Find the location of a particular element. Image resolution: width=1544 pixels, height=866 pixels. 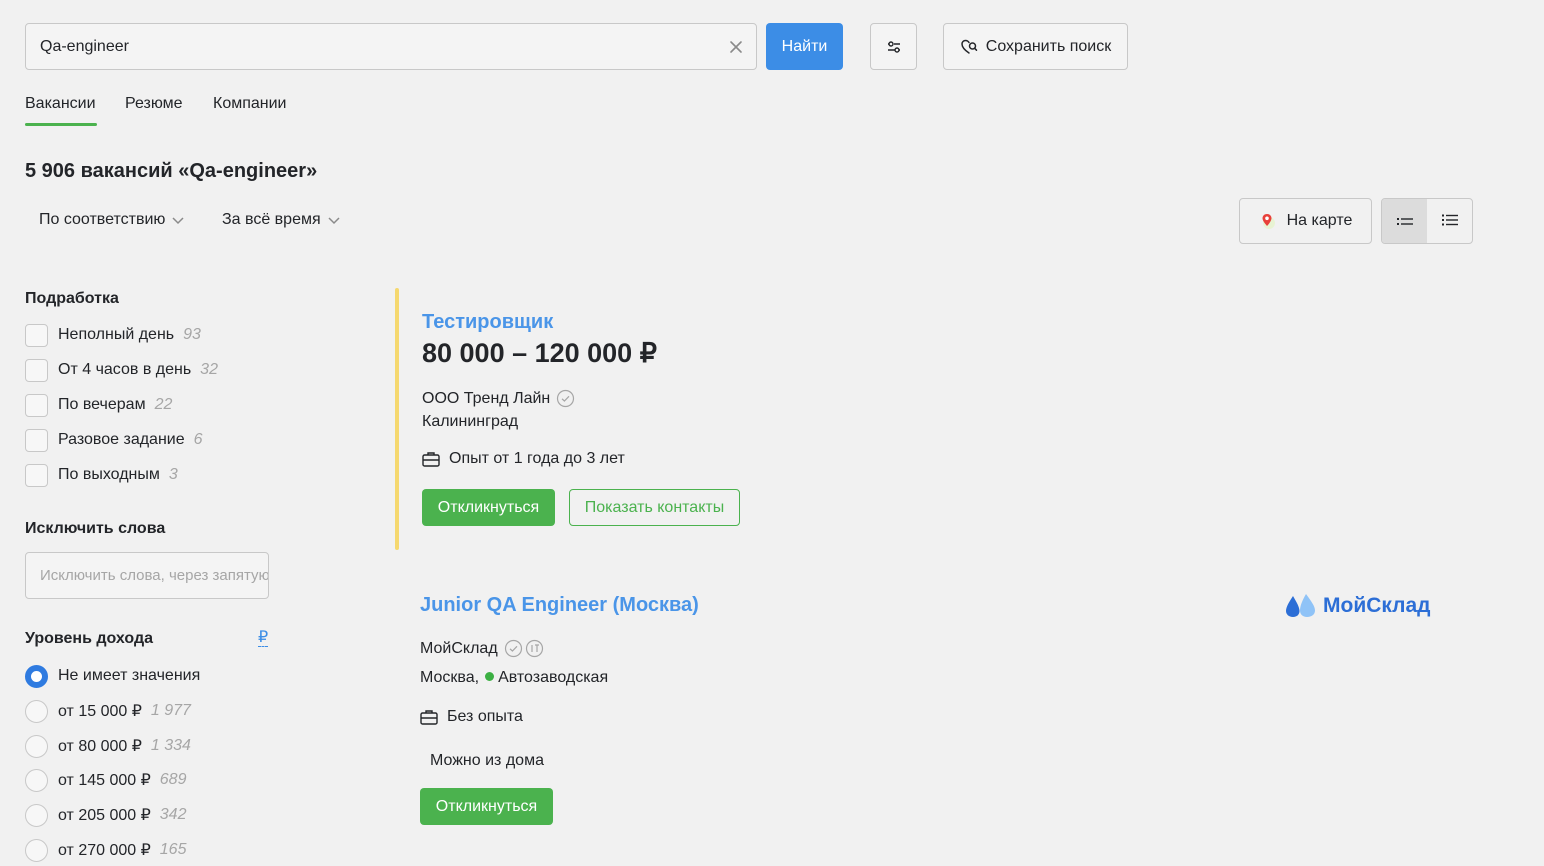

filter-checkbox-row: По вечерам 22 is located at coordinates (98, 405).